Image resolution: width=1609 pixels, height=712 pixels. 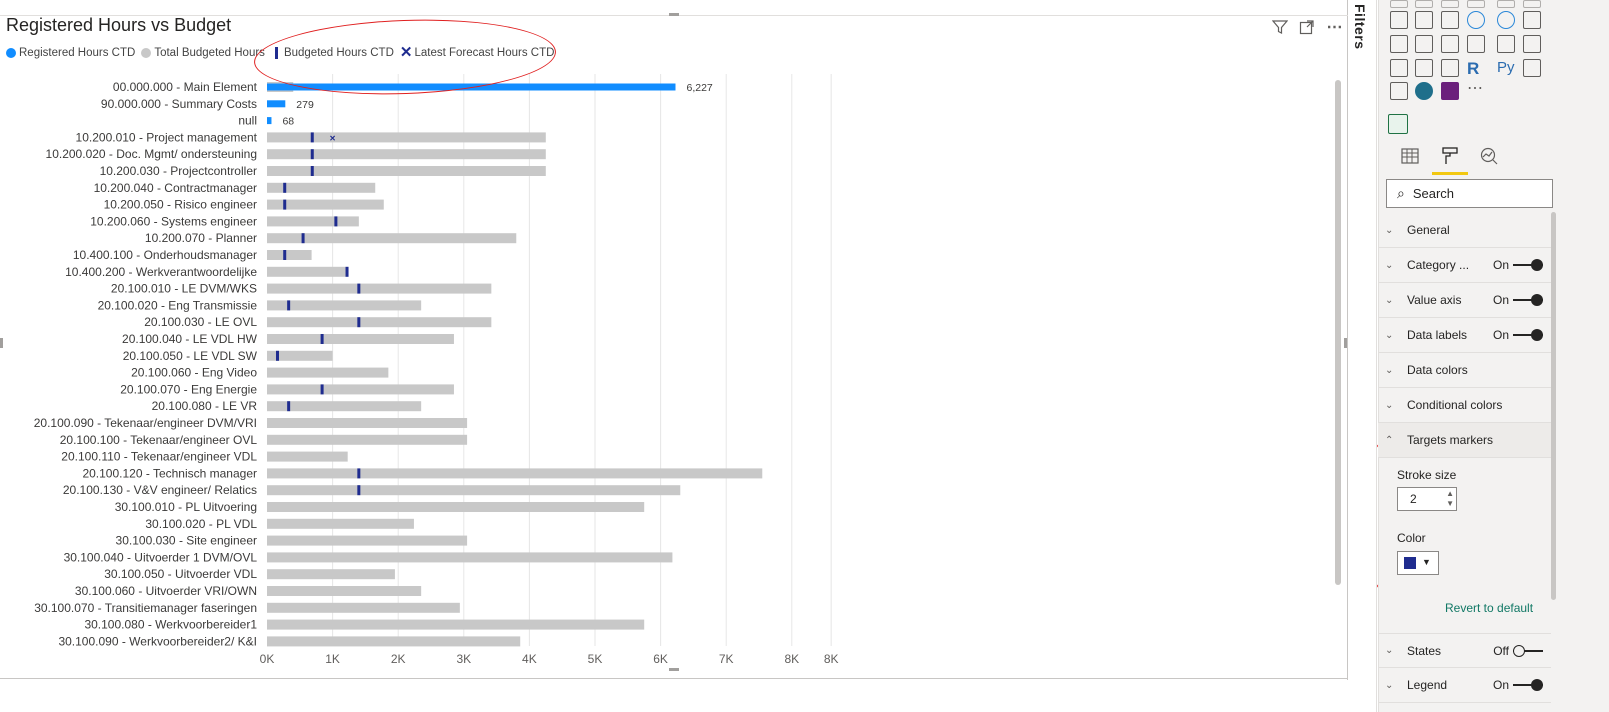 I want to click on section-legend: ⌄ Legend On, so click(x=1464, y=685).